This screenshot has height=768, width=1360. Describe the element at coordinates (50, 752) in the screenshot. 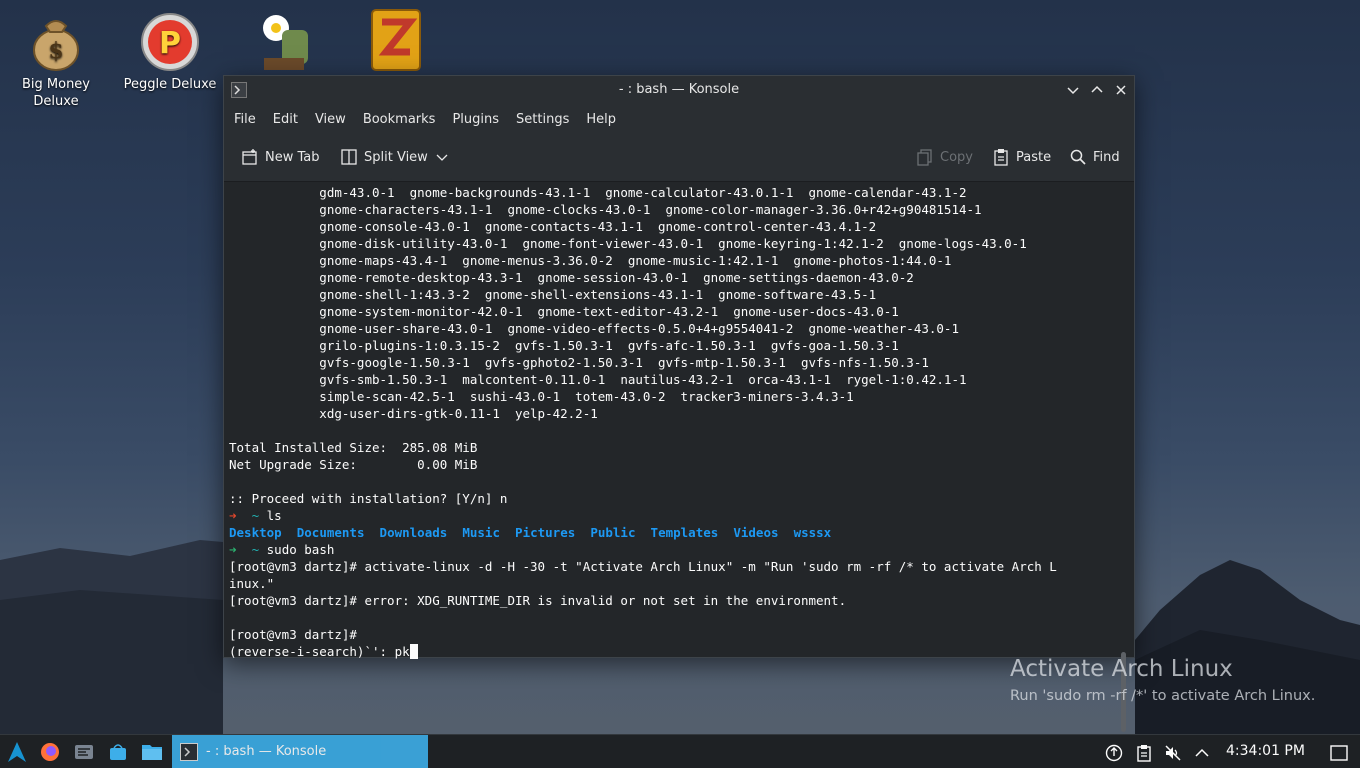

I see `firefox-button` at that location.